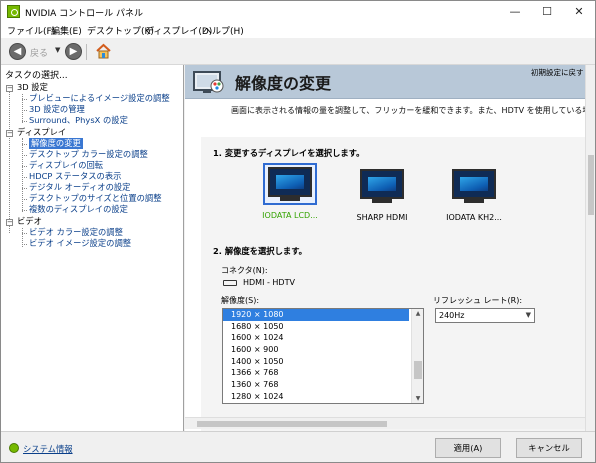  Describe the element at coordinates (9, 88) in the screenshot. I see `collapse-3d-icon: −` at that location.